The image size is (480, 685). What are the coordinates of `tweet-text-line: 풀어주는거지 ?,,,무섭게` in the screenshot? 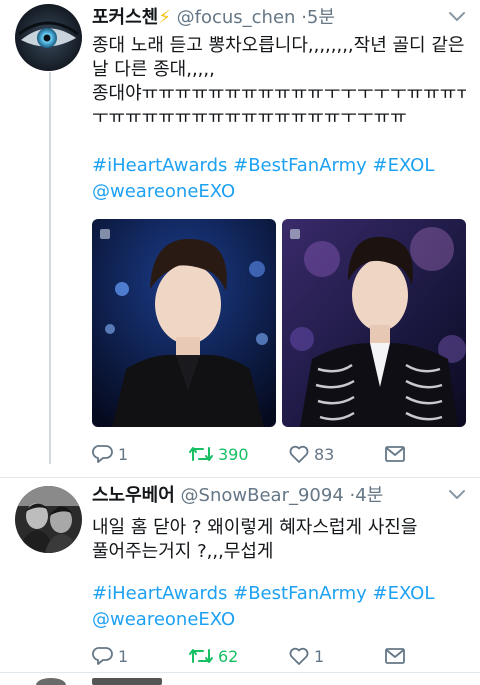 It's located at (183, 551).